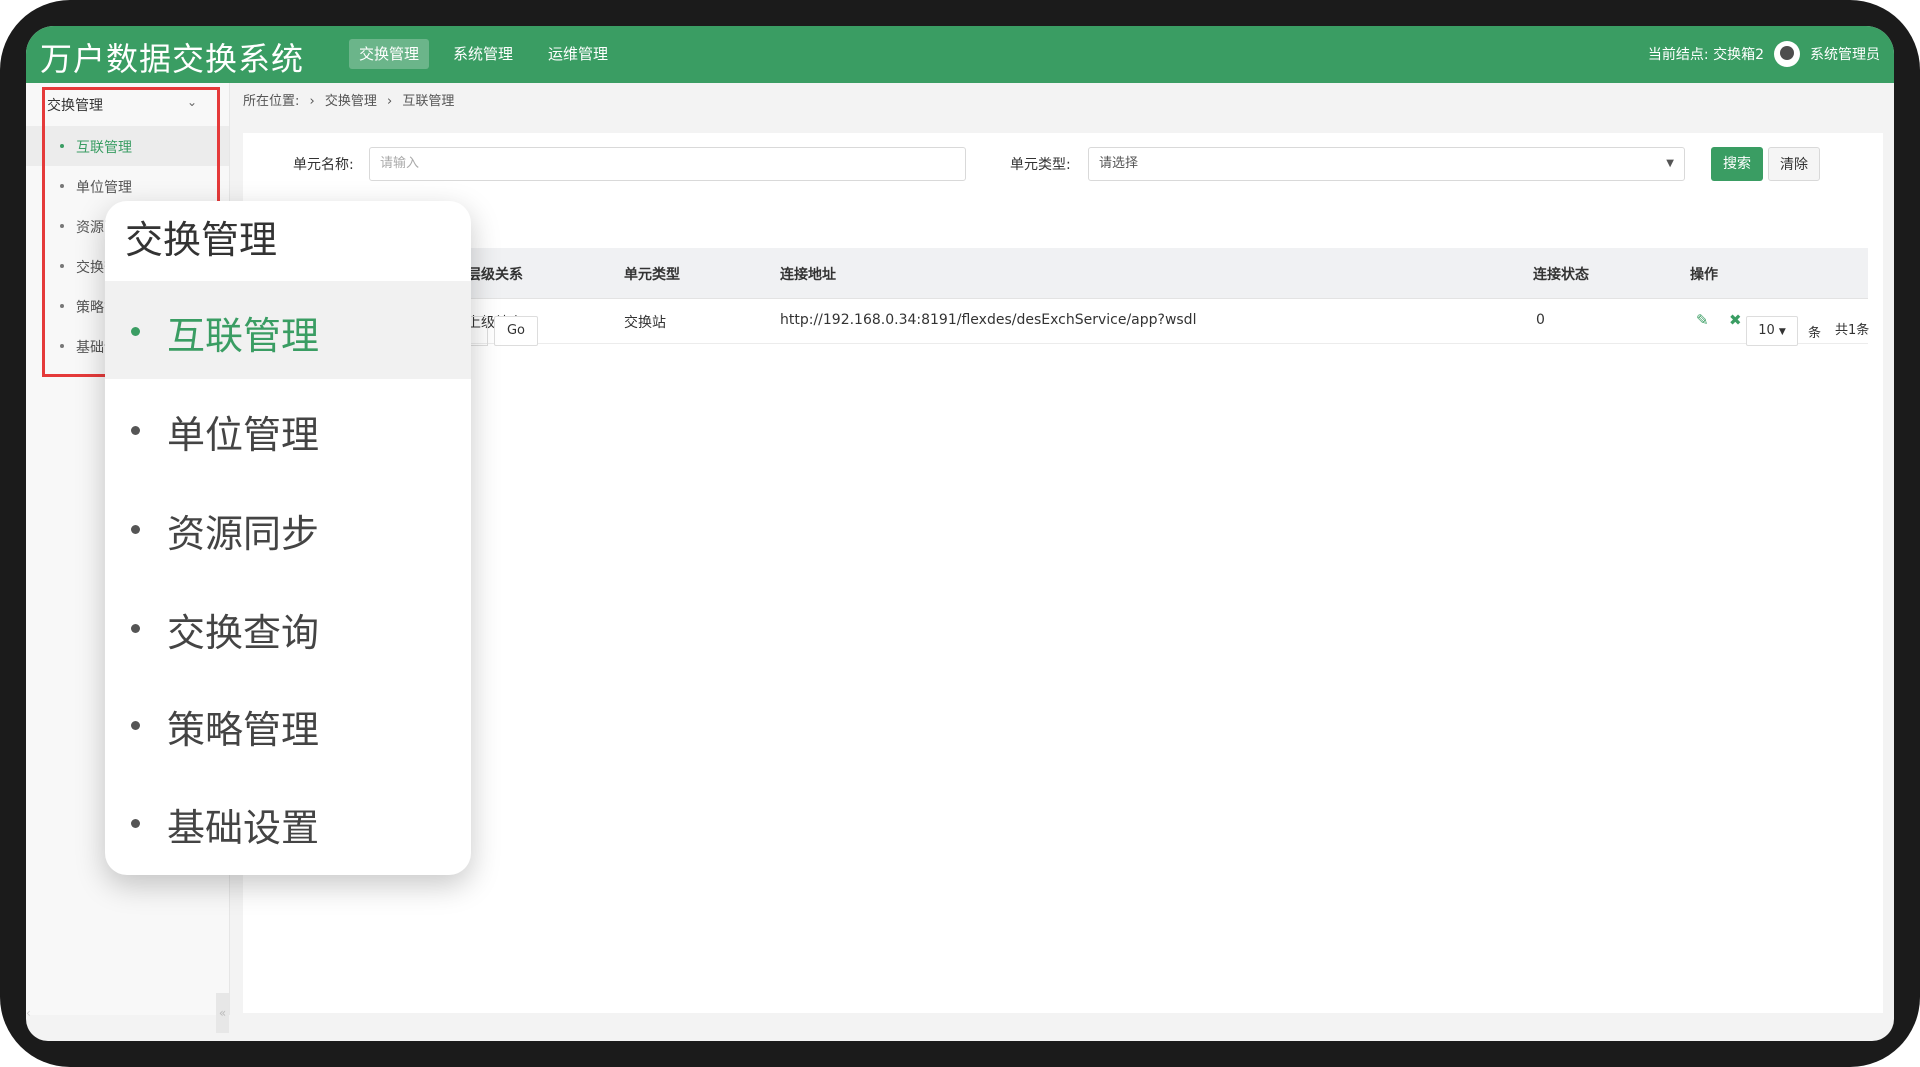  Describe the element at coordinates (32, 1013) in the screenshot. I see `scroll-left-icon: ‹` at that location.